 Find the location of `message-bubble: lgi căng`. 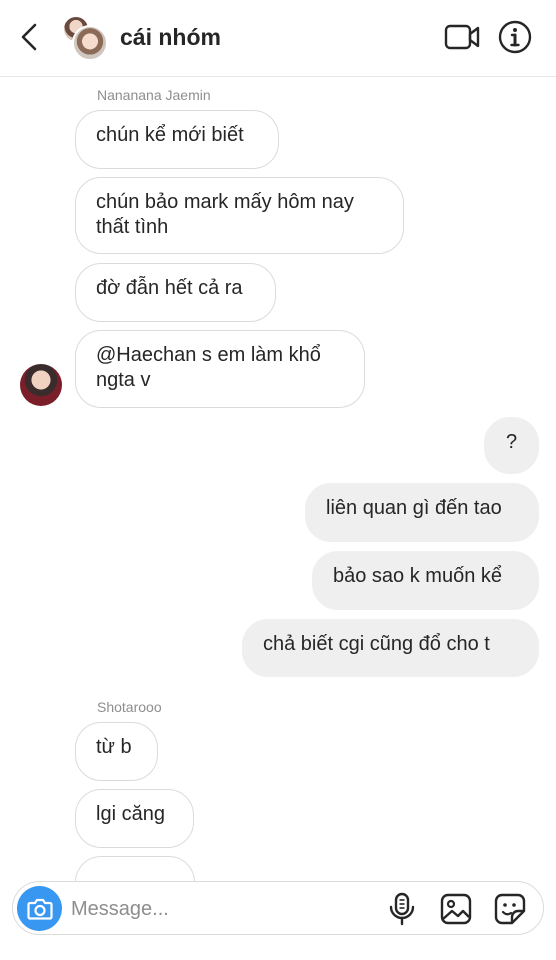

message-bubble: lgi căng is located at coordinates (134, 818).